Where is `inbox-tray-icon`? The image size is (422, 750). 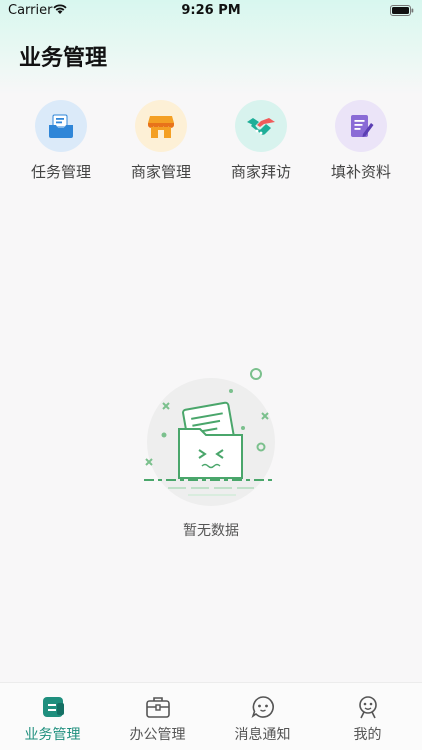 inbox-tray-icon is located at coordinates (61, 126).